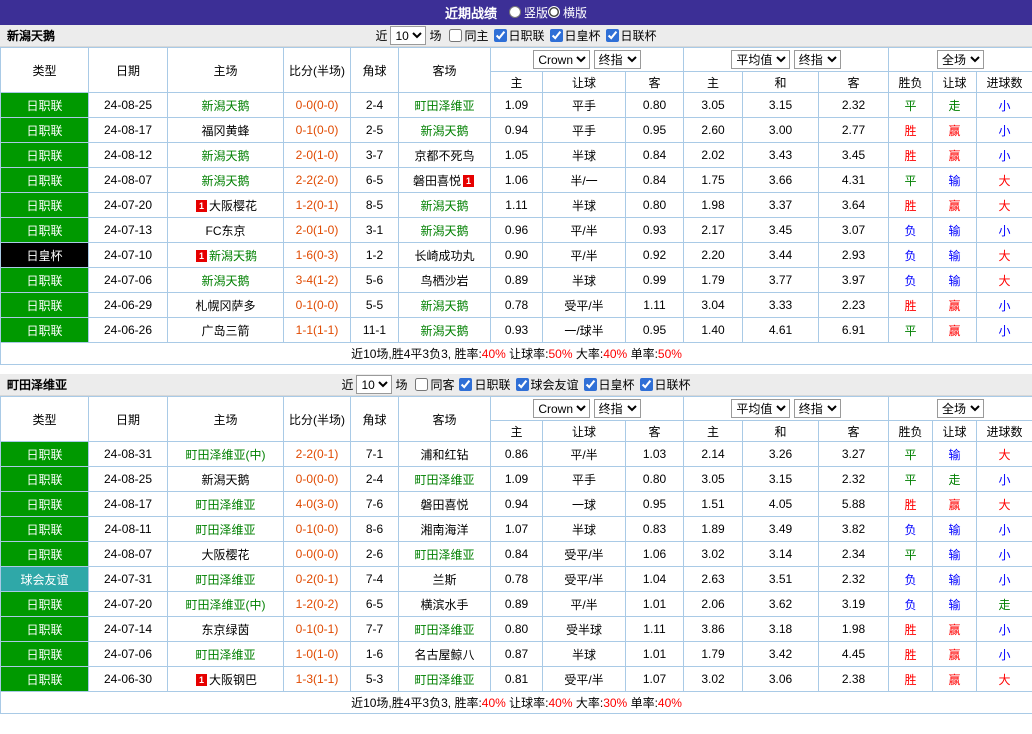 This screenshot has height=734, width=1032. What do you see at coordinates (233, 680) in the screenshot?
I see `home-team-link: 大阪钢巴` at bounding box center [233, 680].